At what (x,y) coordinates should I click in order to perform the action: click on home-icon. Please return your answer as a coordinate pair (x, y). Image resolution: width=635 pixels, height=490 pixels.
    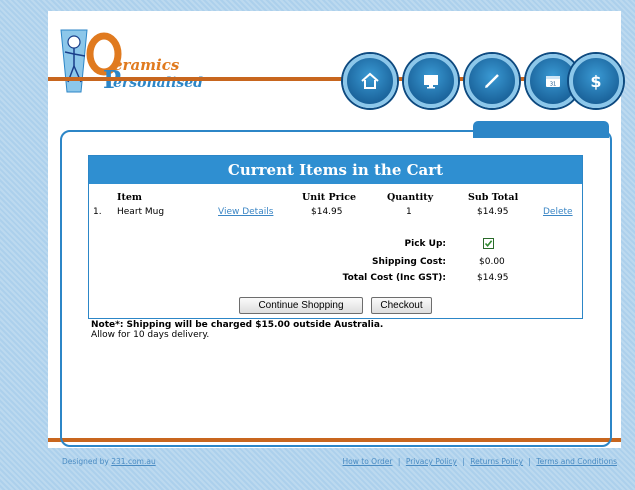
    Looking at the image, I should click on (370, 80).